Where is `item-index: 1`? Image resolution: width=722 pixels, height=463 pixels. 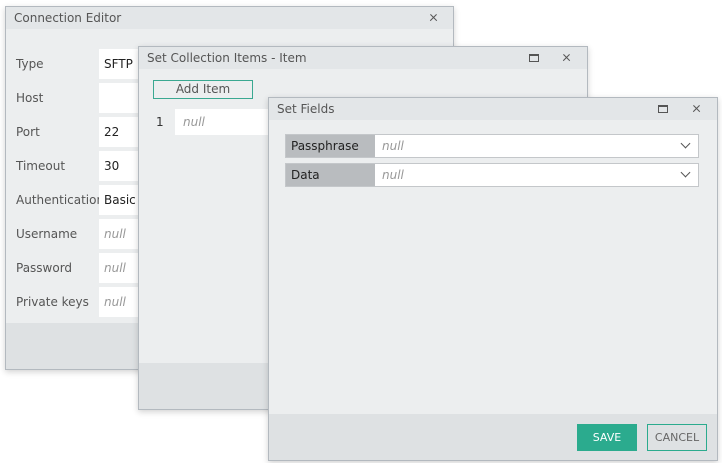 item-index: 1 is located at coordinates (160, 122).